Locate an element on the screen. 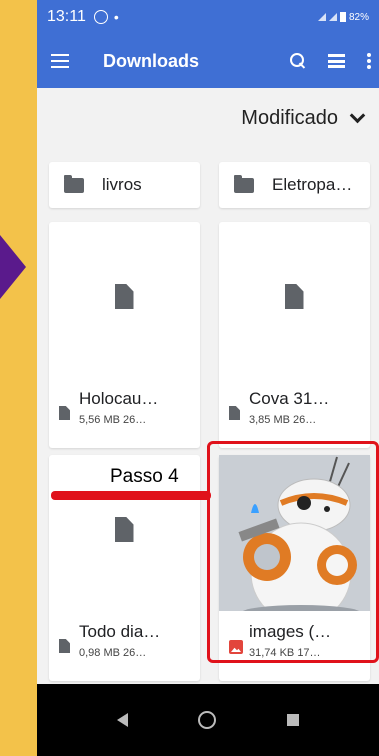 The width and height of the screenshot is (379, 756). step-annotation: Passo 4 is located at coordinates (144, 476).